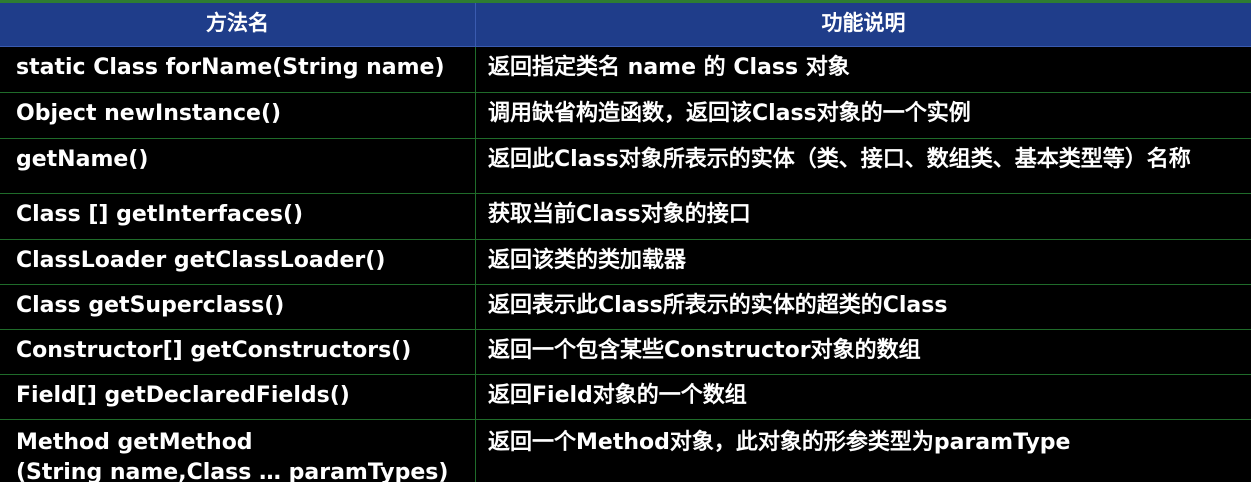 The image size is (1251, 482). I want to click on table-header: 方法名 功能说明, so click(625, 25).